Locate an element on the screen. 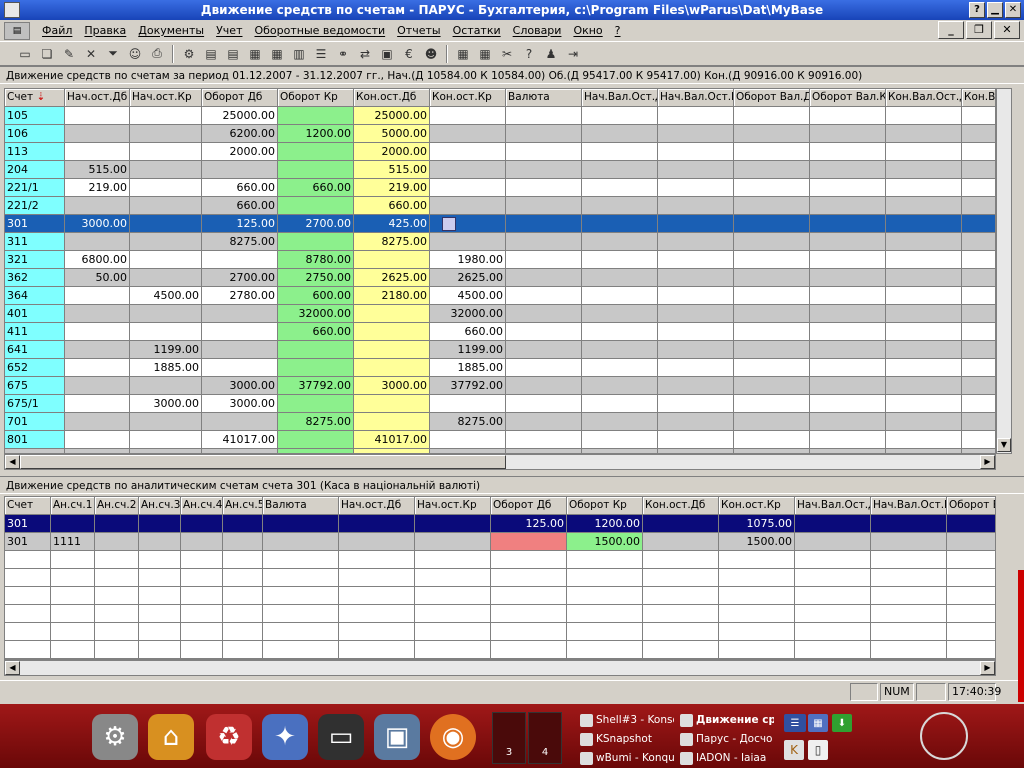 The image size is (1024, 768). compare-icon: ⇄ is located at coordinates (365, 54).